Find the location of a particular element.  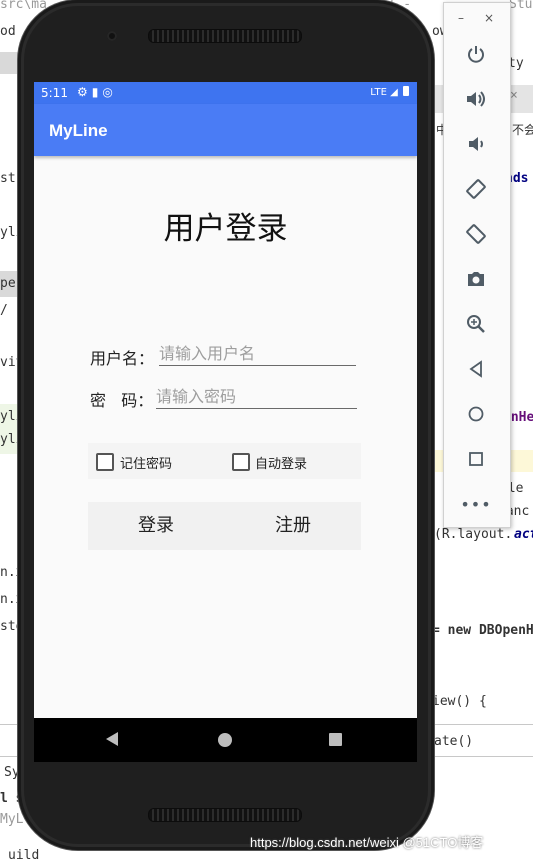

ide-title-right: Stu is located at coordinates (521, 6).